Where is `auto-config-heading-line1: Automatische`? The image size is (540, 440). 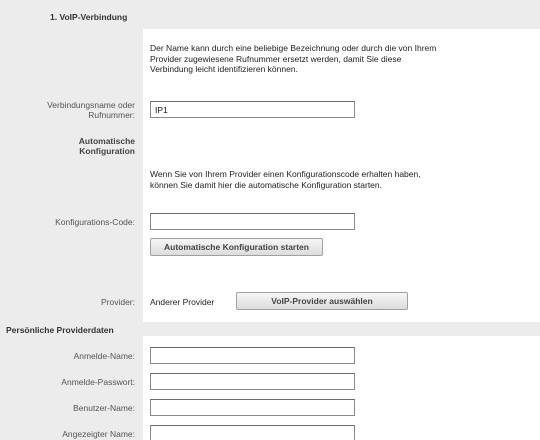
auto-config-heading-line1: Automatische is located at coordinates (106, 141).